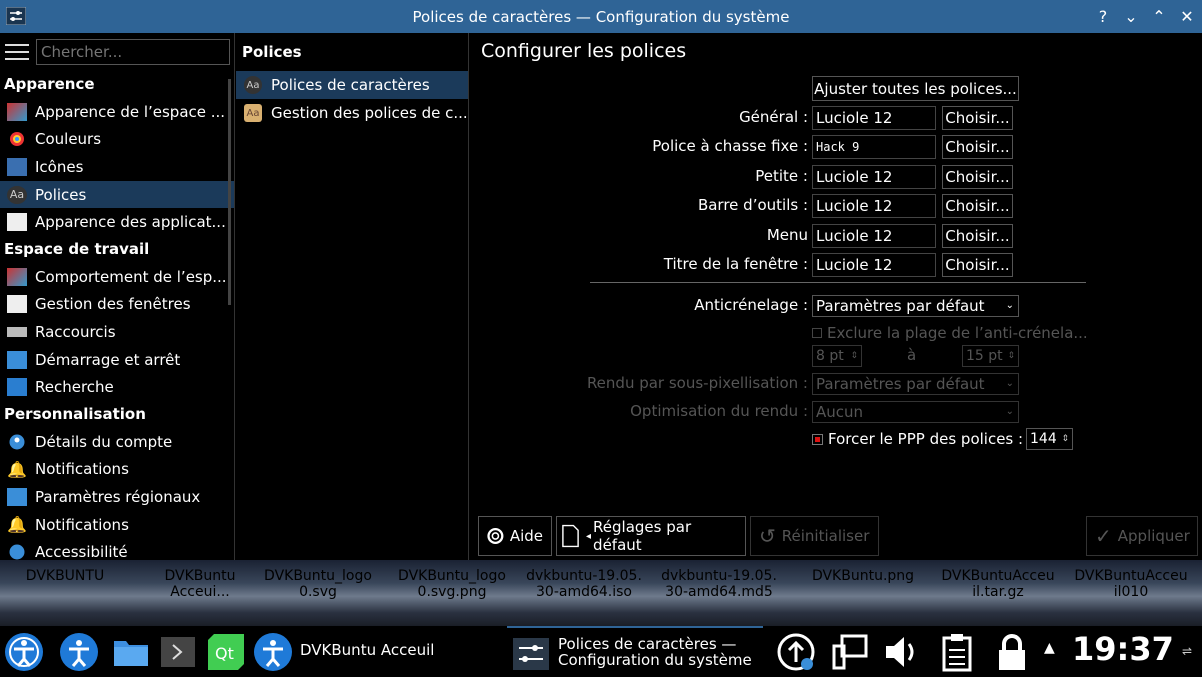 The height and width of the screenshot is (677, 1202). I want to click on network-icon, so click(850, 652).